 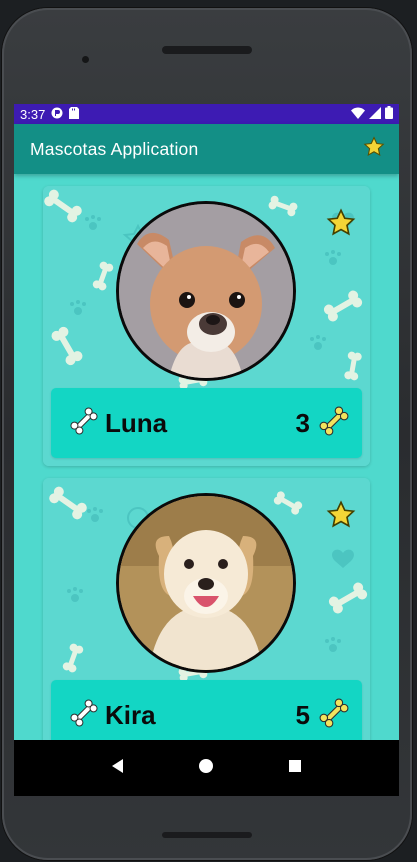 I want to click on golden-puppy-image, so click(x=206, y=583).